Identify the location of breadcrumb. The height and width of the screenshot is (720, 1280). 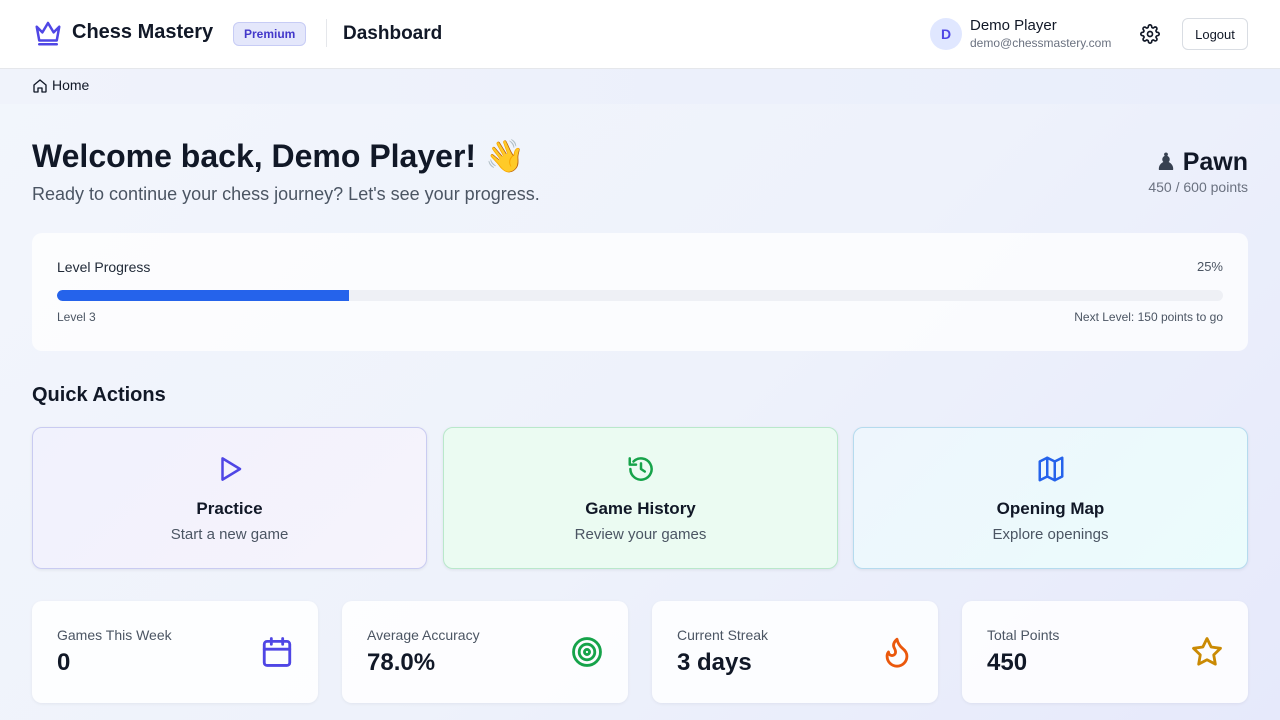
(640, 86).